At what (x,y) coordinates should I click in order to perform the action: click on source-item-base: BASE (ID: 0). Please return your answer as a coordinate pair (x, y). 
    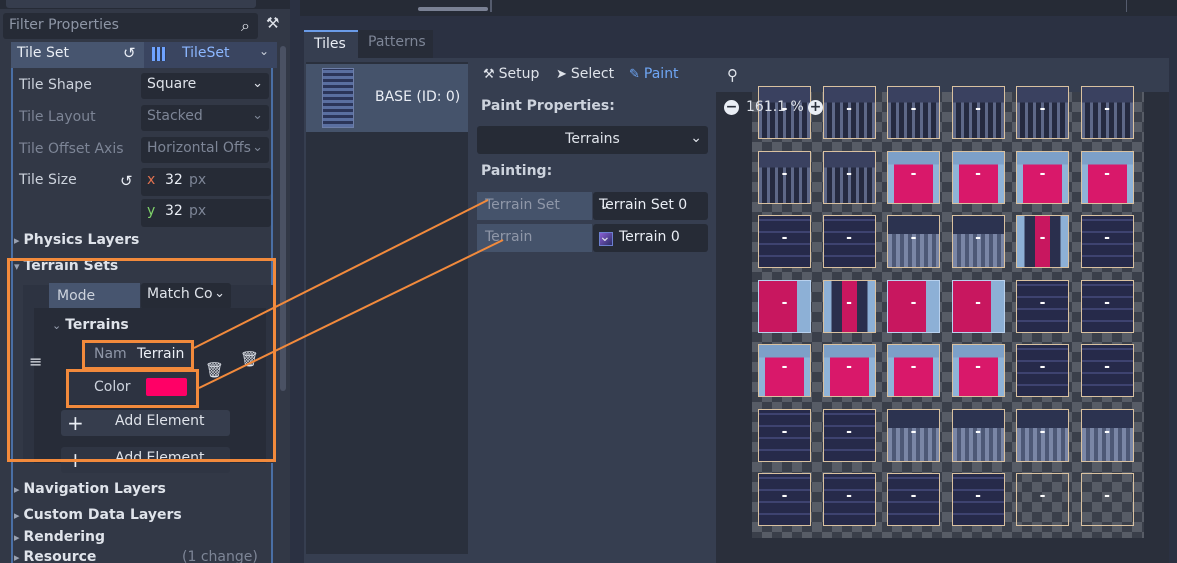
    Looking at the image, I should click on (387, 98).